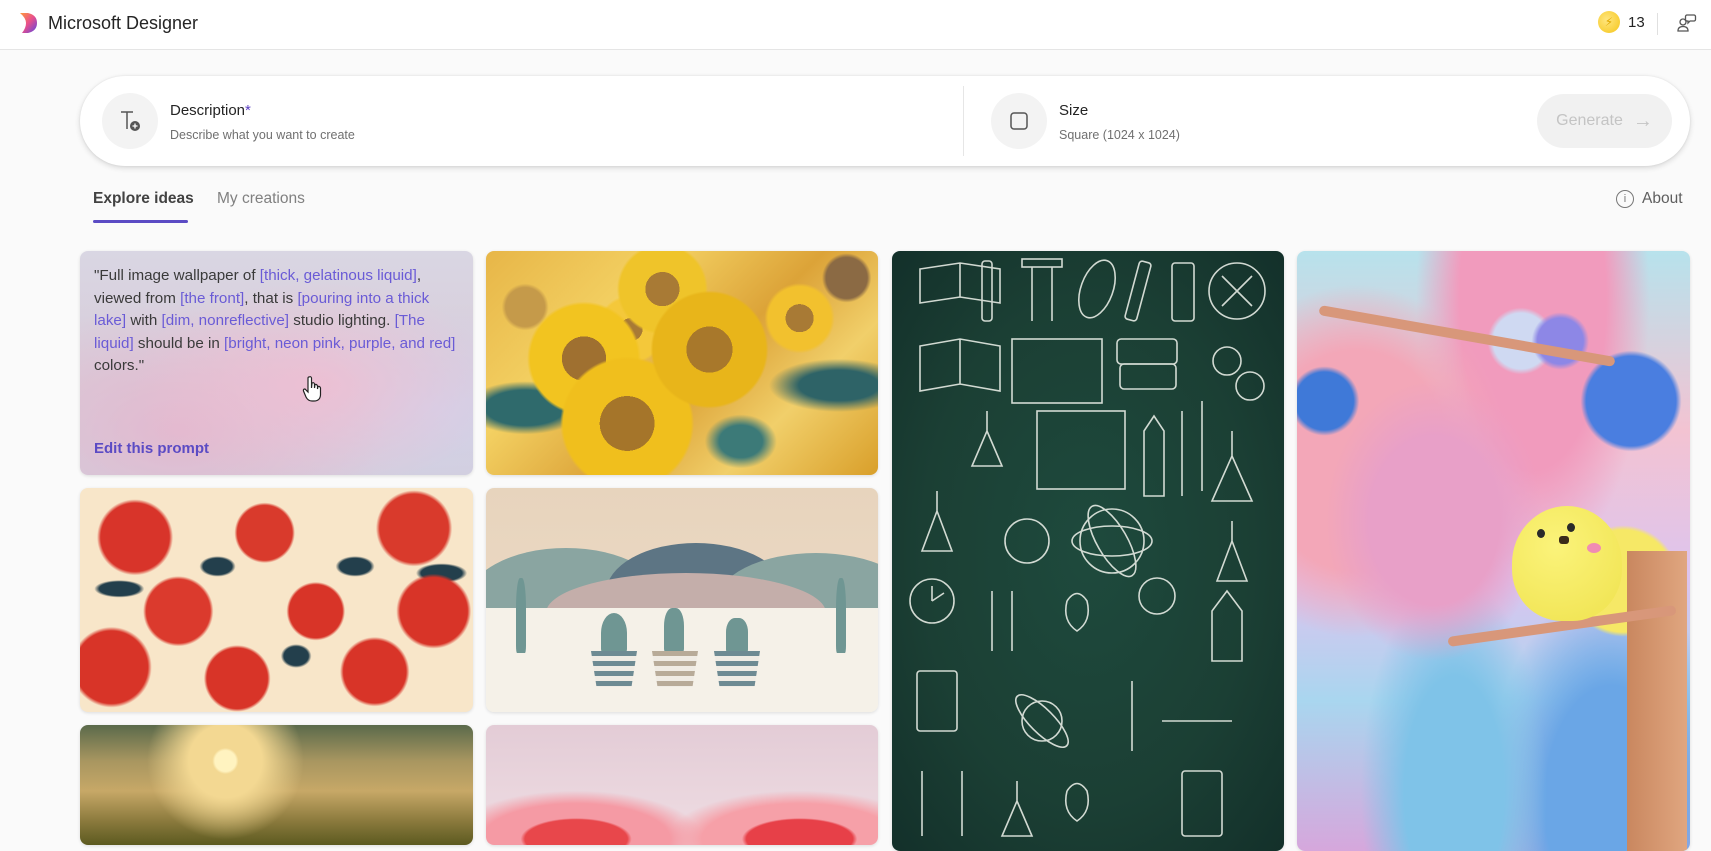 The image size is (1711, 851). Describe the element at coordinates (1642, 120) in the screenshot. I see `arrow-right-icon: →` at that location.